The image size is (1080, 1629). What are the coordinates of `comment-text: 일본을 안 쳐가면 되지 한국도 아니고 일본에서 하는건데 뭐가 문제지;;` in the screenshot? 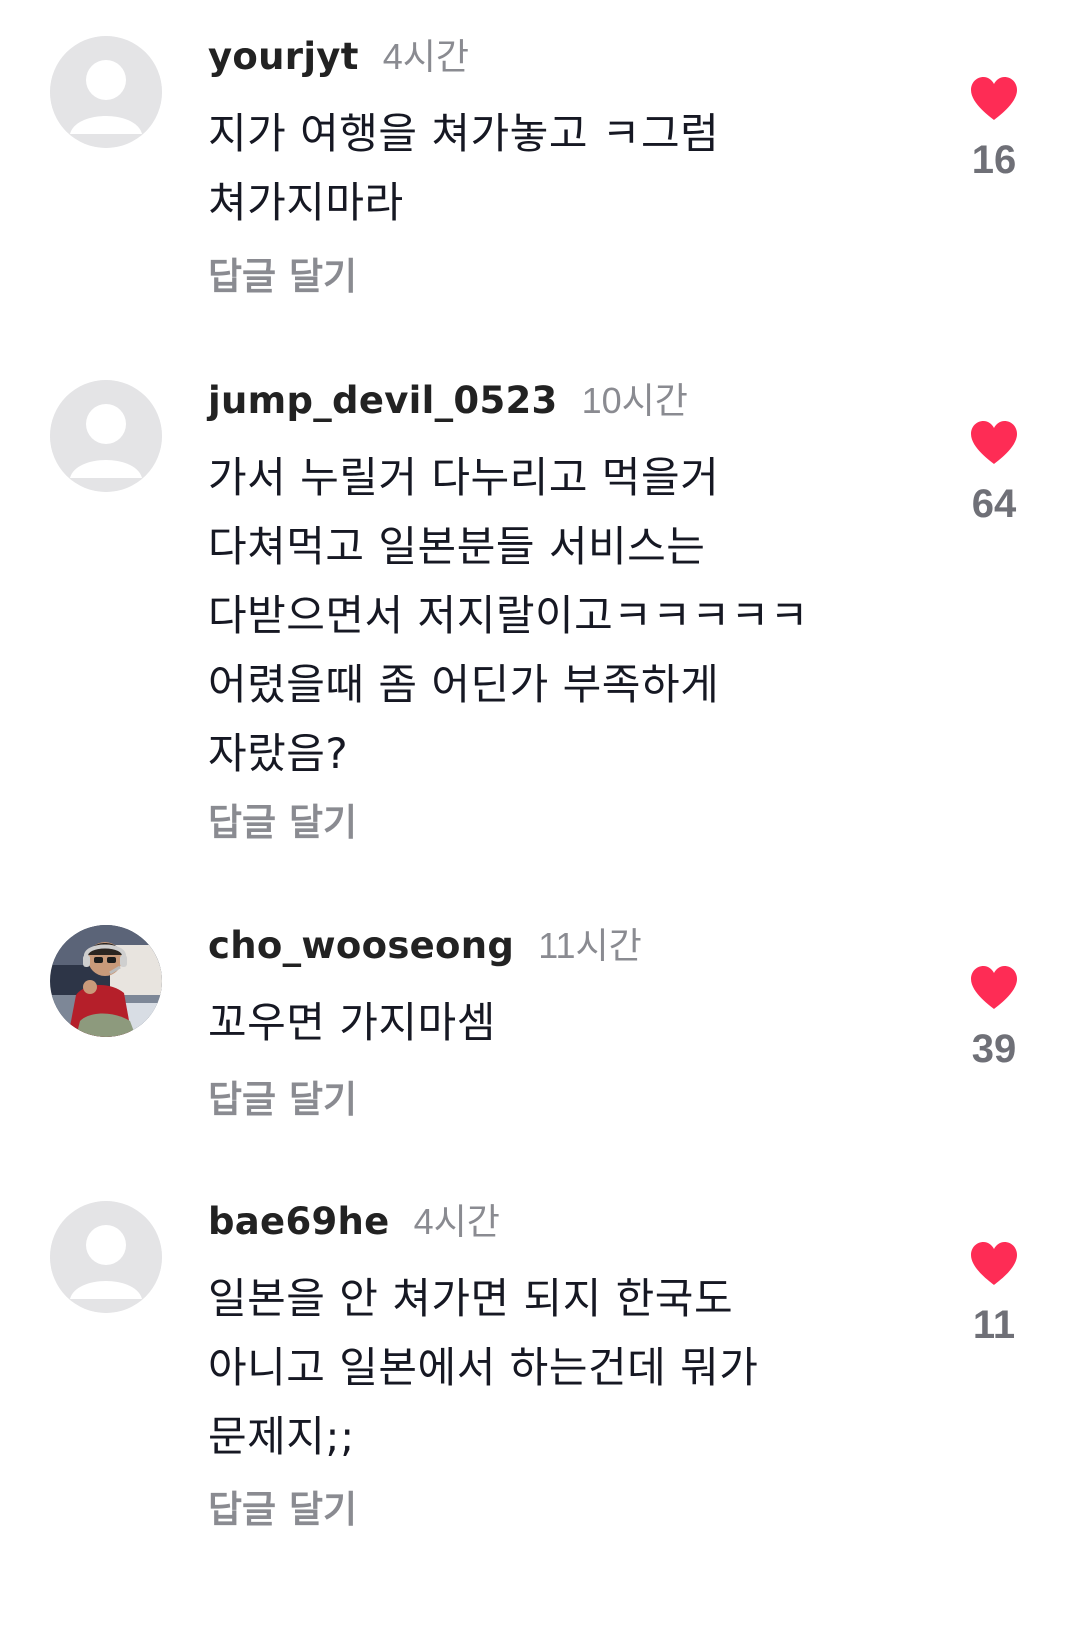 It's located at (548, 1367).